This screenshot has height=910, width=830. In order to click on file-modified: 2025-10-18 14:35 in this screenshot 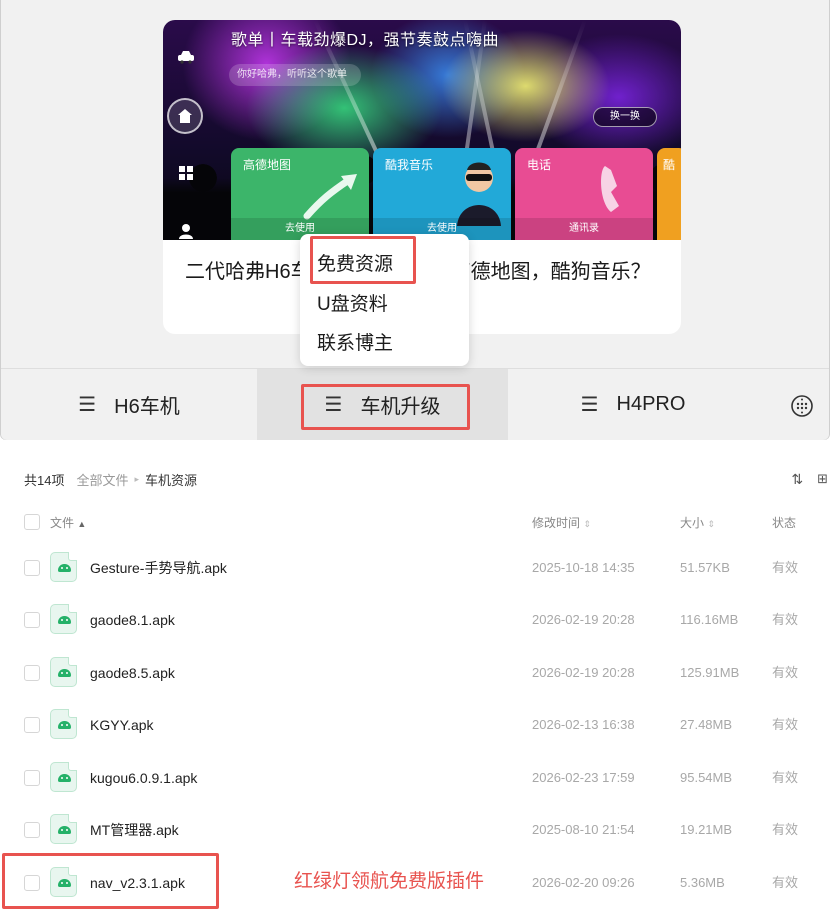, I will do `click(583, 567)`.